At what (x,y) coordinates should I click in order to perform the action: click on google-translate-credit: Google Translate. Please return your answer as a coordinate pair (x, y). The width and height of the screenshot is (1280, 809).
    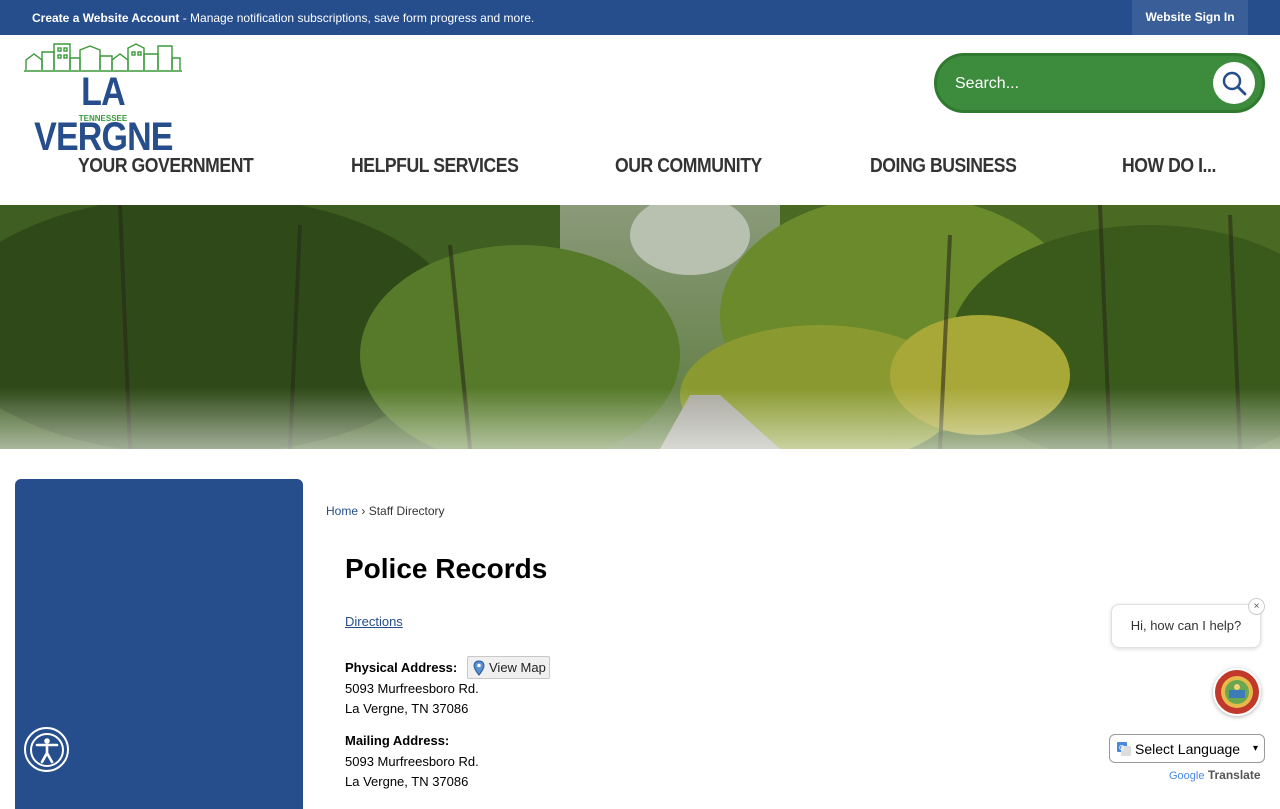
    Looking at the image, I should click on (1215, 775).